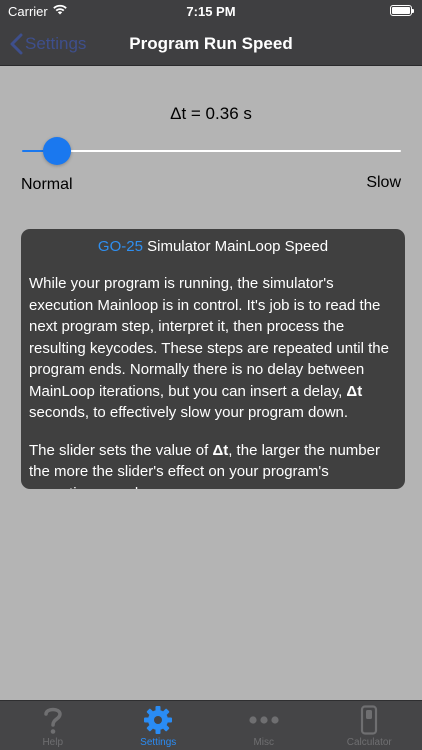  I want to click on tab-settings: Settings, so click(159, 725).